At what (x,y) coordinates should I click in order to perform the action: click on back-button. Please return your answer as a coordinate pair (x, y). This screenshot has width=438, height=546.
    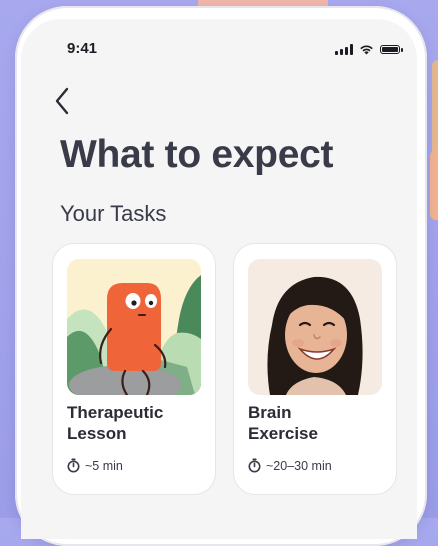
    Looking at the image, I should click on (69, 101).